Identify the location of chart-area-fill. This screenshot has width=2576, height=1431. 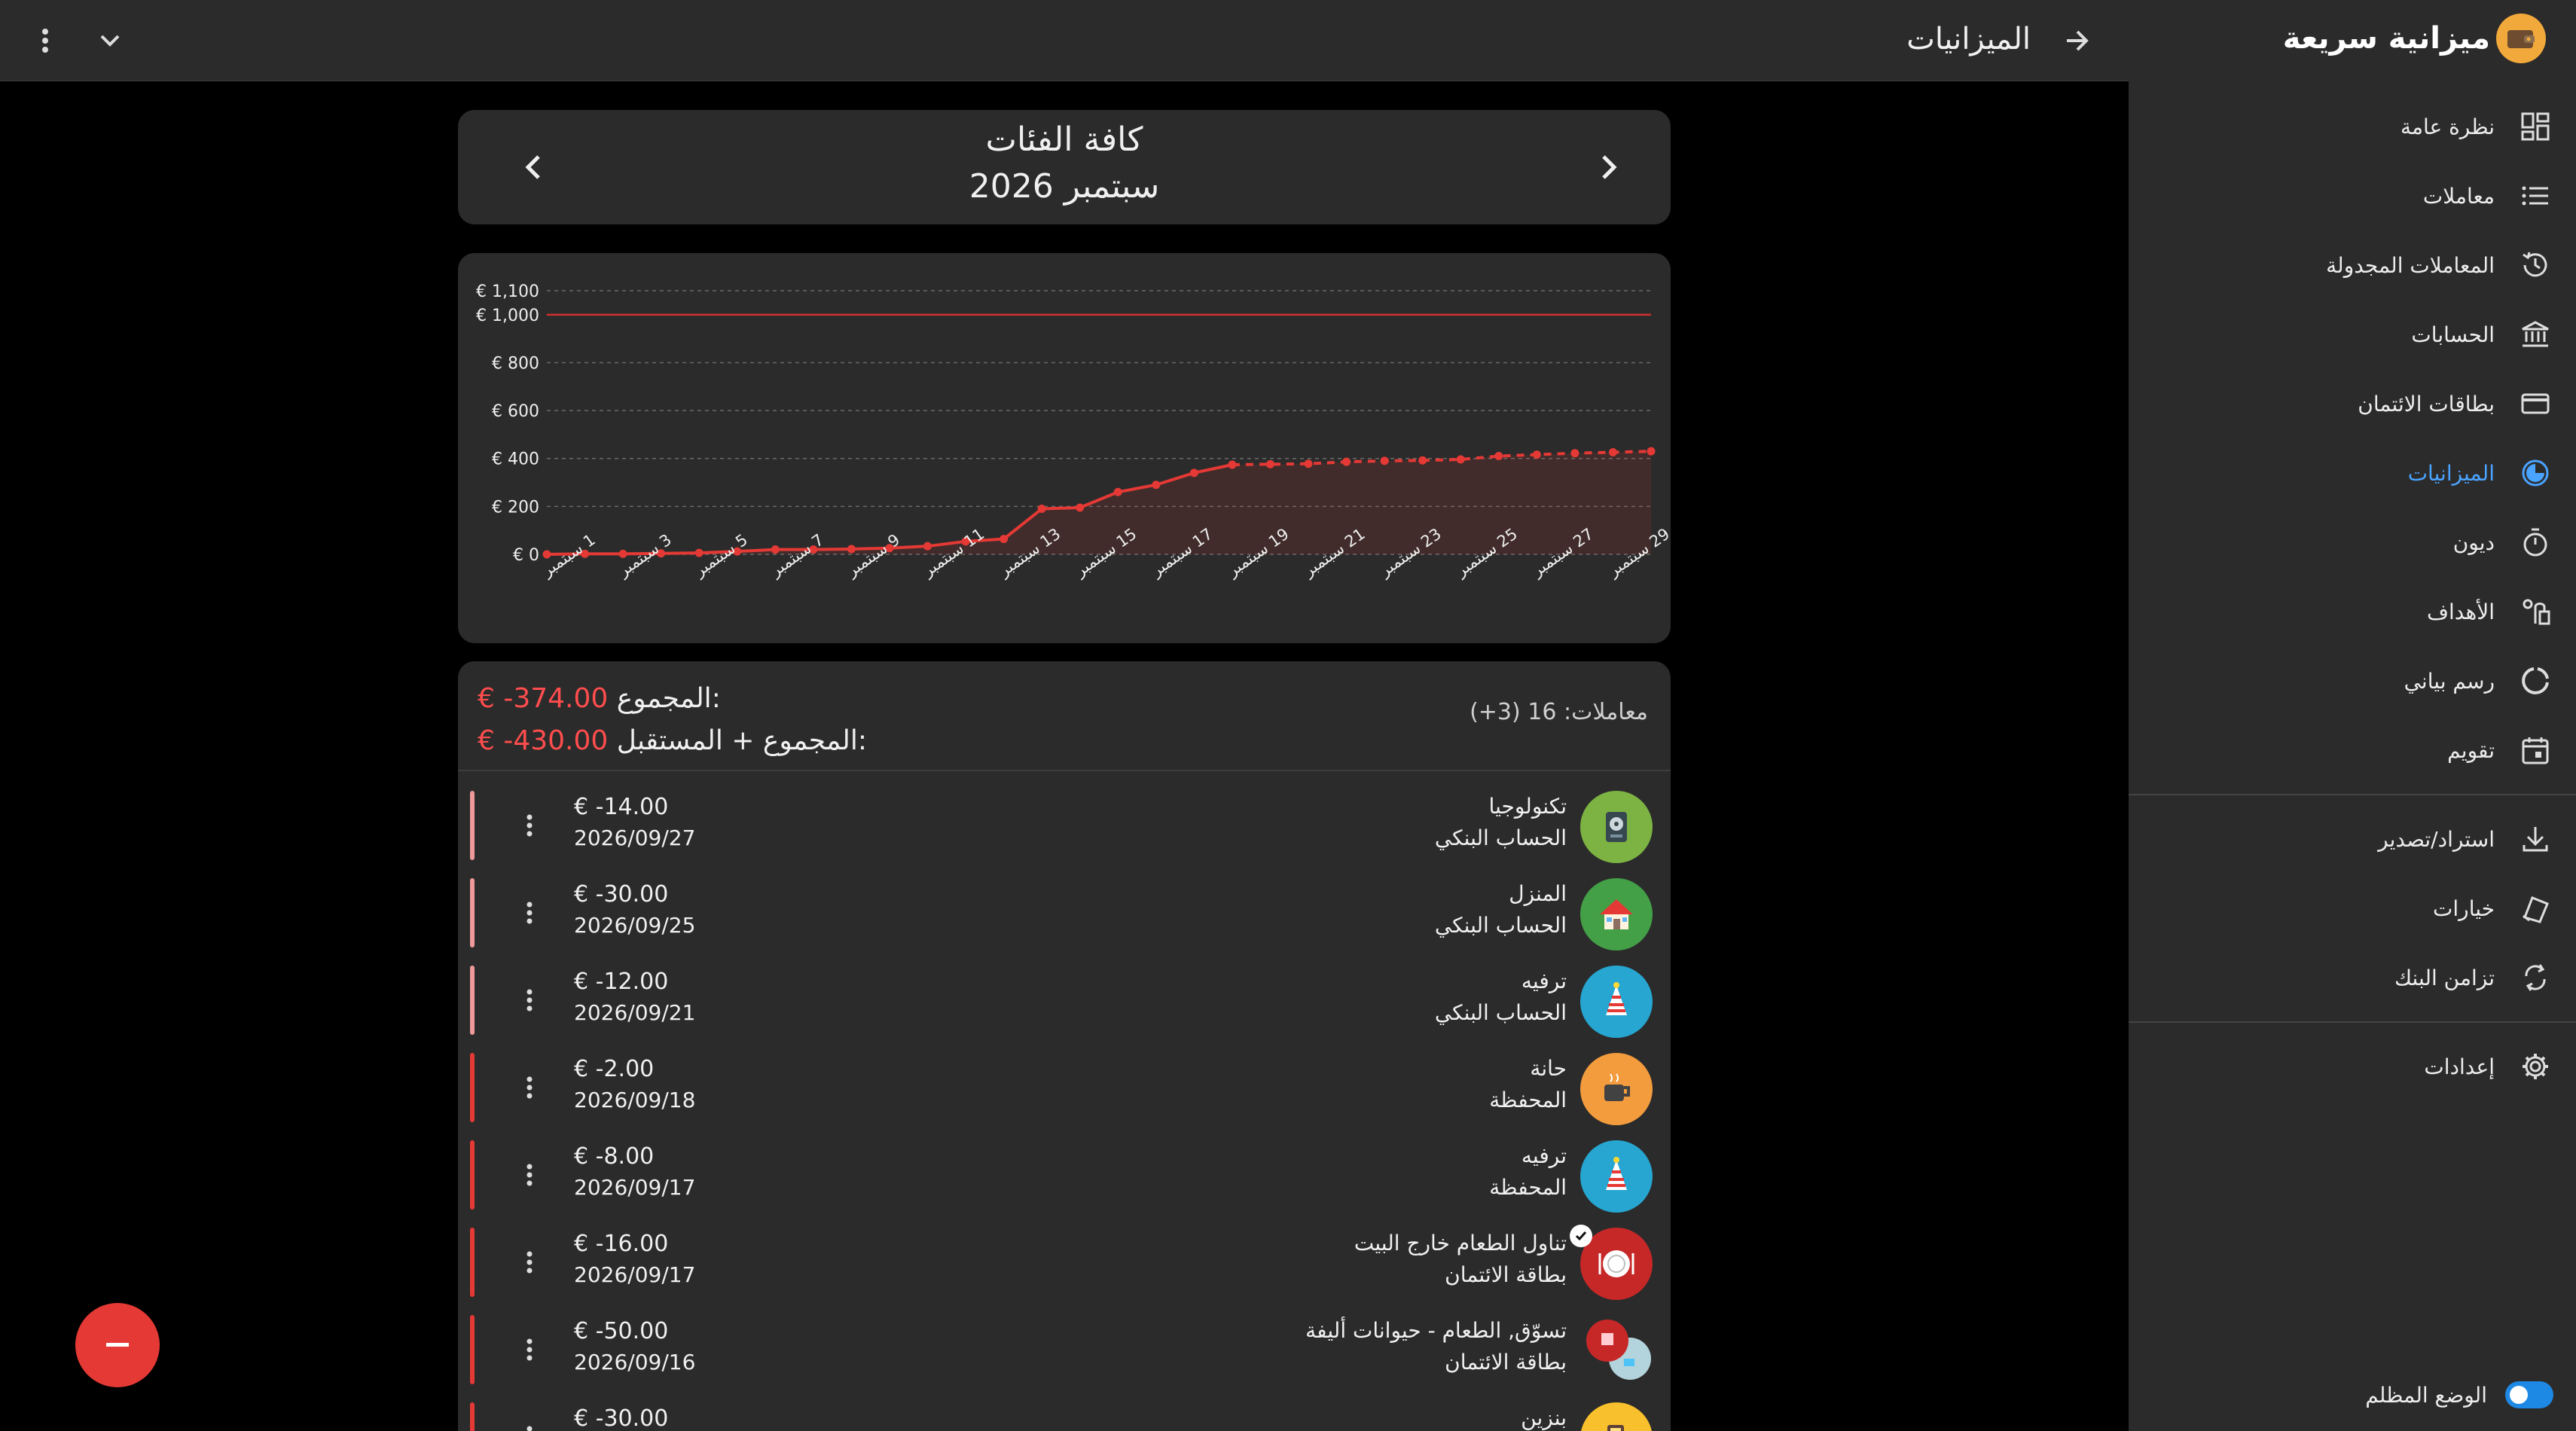
(1099, 503).